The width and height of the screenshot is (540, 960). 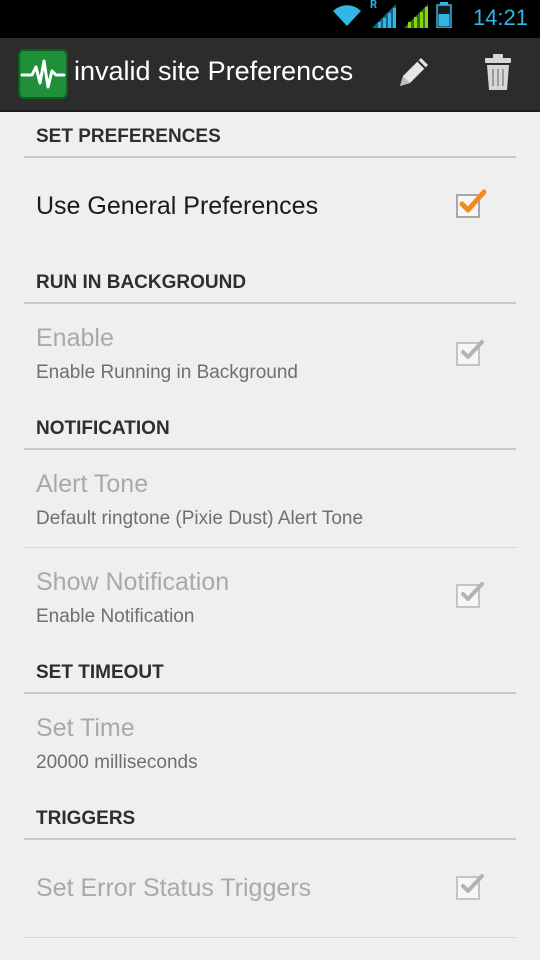 I want to click on divider, so click(x=270, y=937).